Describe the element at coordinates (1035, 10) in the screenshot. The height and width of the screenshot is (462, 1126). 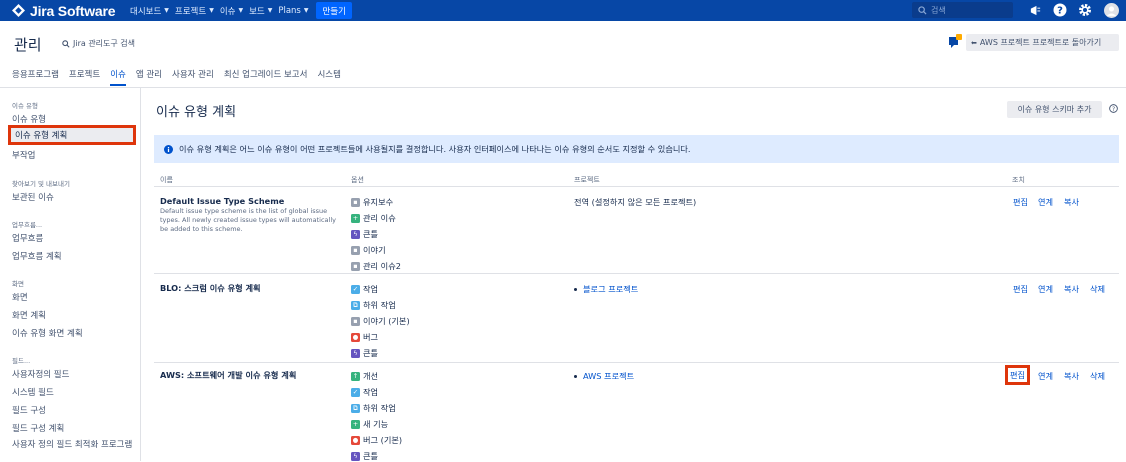
I see `megaphone-icon` at that location.